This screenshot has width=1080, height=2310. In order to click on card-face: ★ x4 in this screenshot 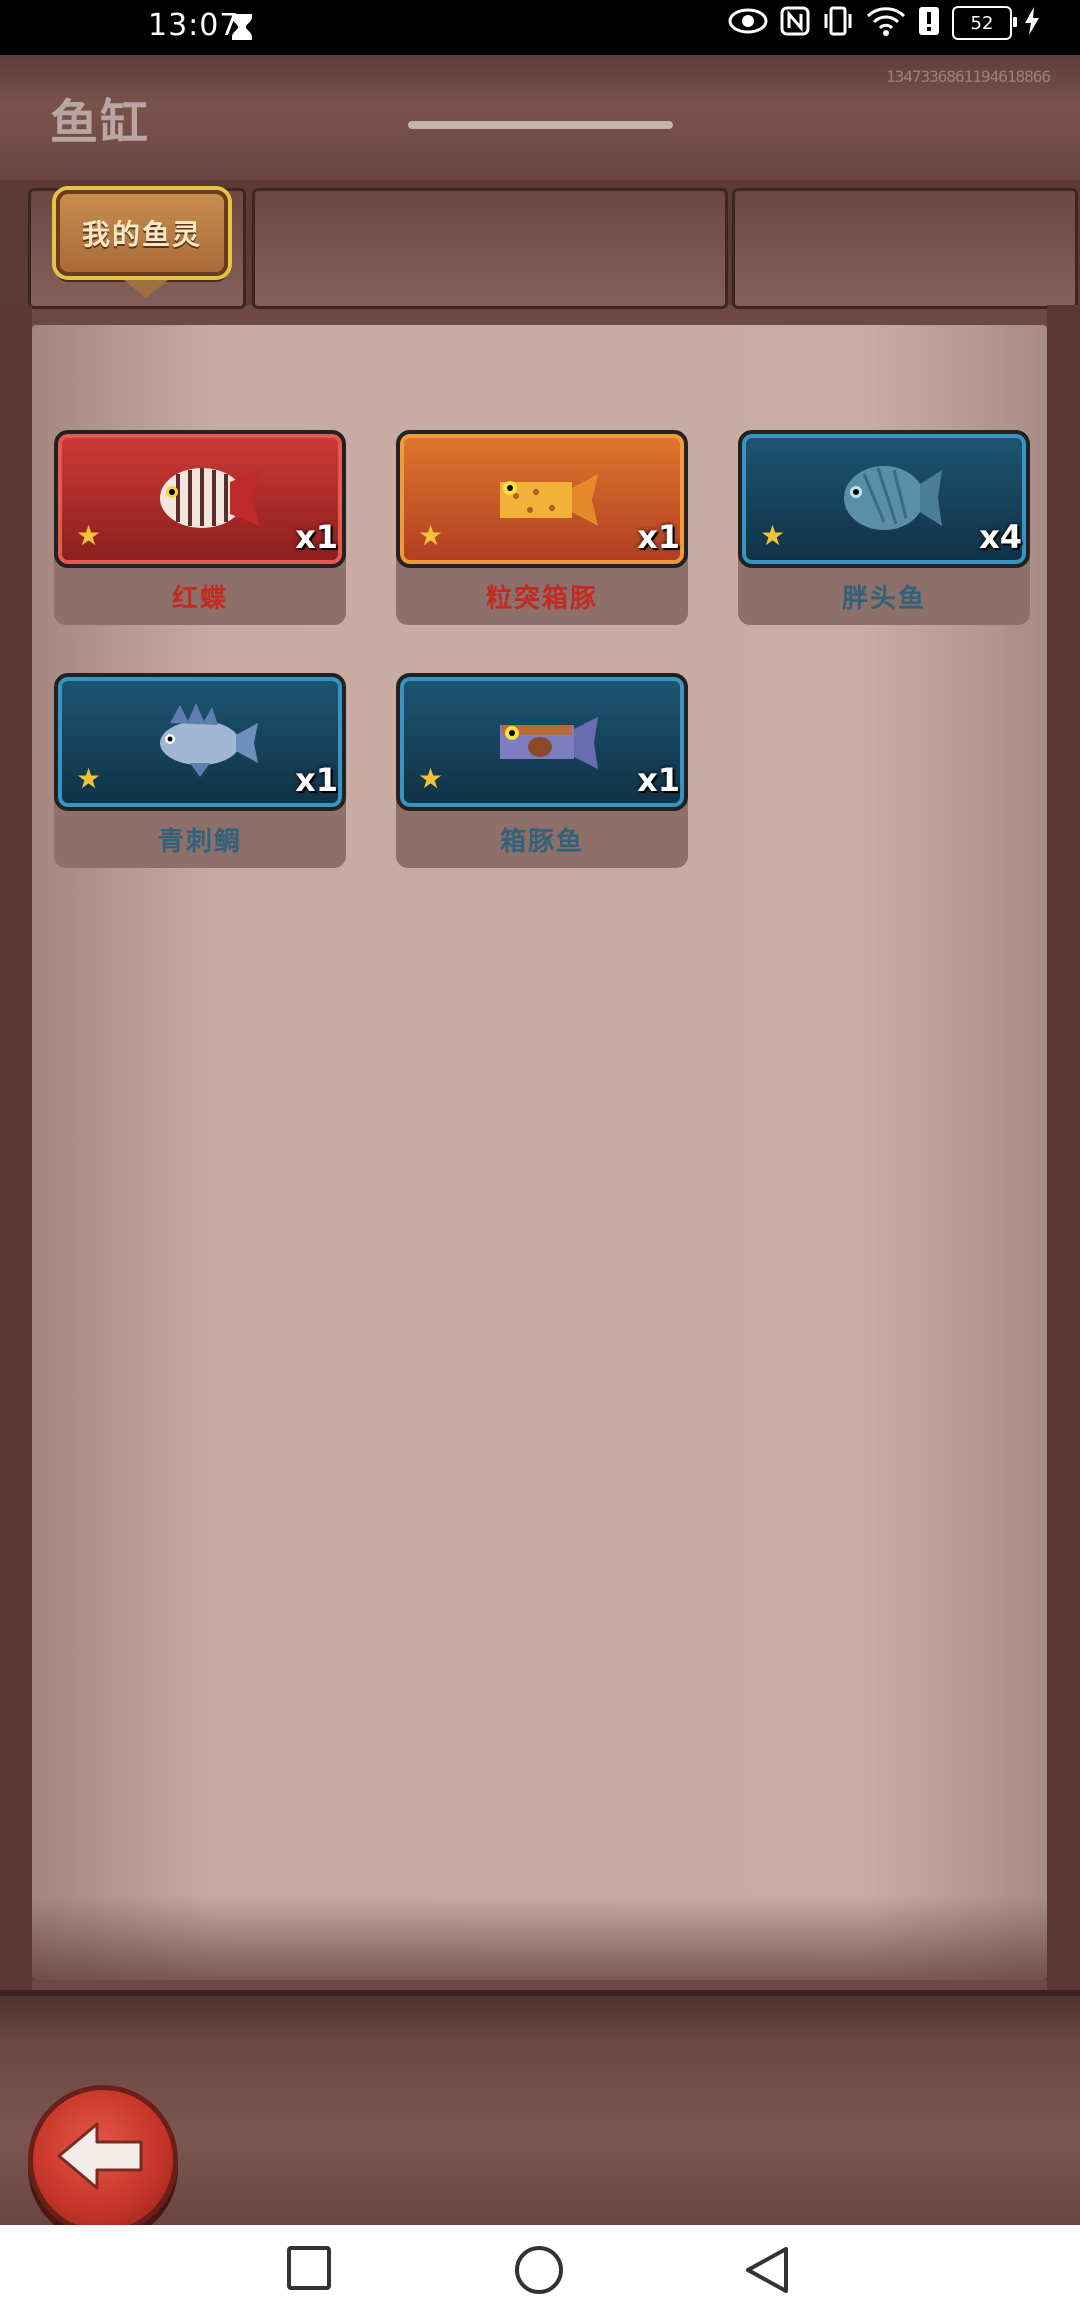, I will do `click(884, 499)`.